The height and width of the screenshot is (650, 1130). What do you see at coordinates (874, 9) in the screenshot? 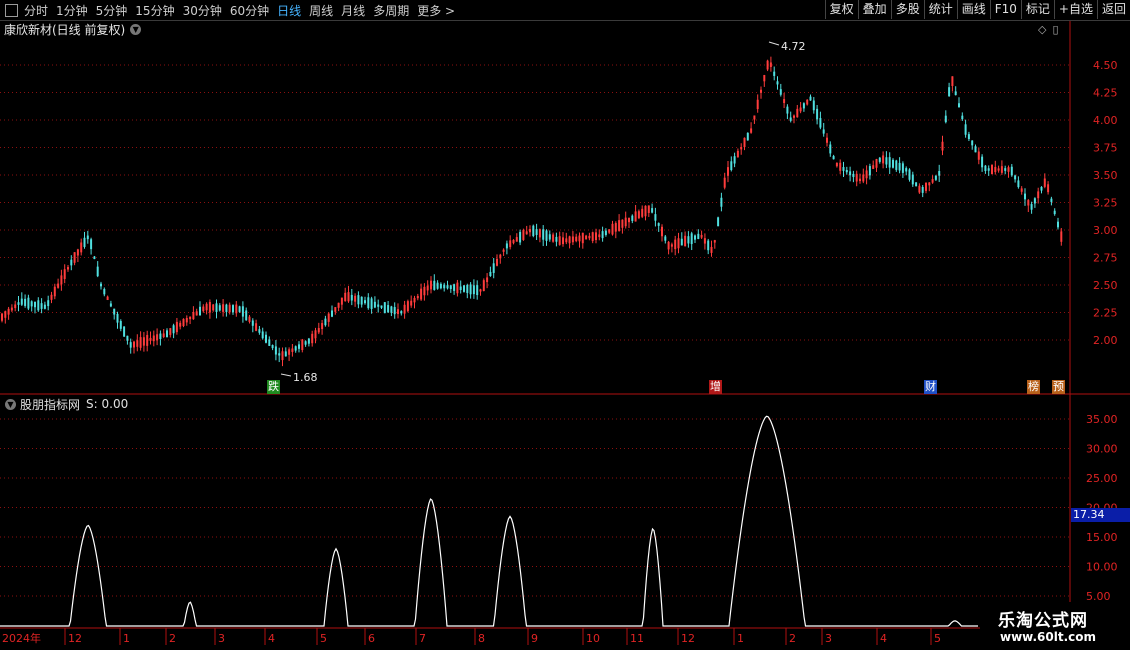
I see `overlay-button: 叠加` at bounding box center [874, 9].